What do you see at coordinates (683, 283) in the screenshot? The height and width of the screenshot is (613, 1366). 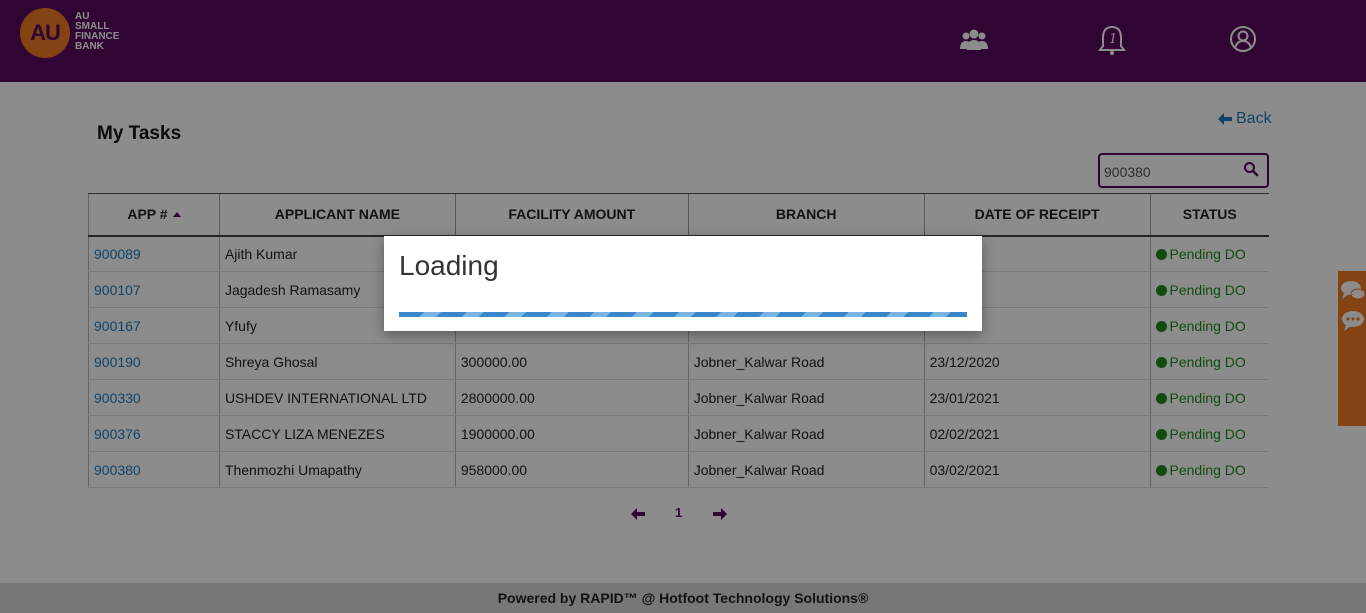 I see `loading-dialog: Loading` at bounding box center [683, 283].